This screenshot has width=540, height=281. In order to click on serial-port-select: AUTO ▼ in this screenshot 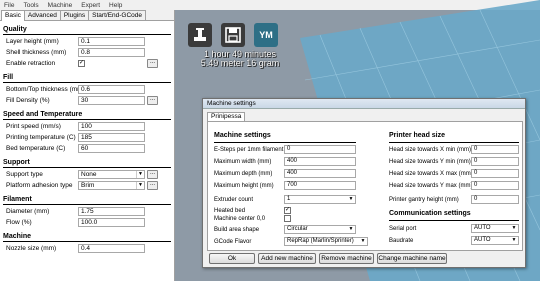, I will do `click(495, 228)`.